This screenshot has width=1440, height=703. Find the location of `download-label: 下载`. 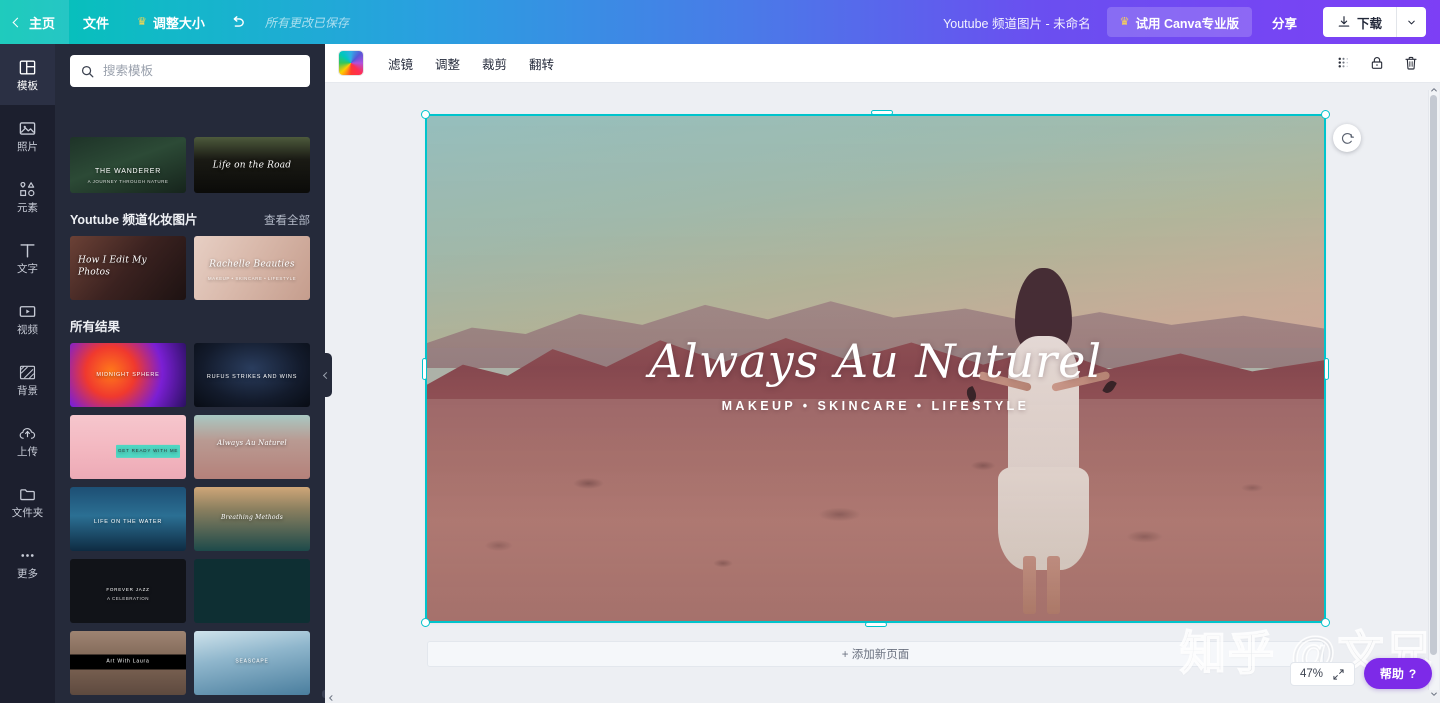

download-label: 下载 is located at coordinates (1369, 23).